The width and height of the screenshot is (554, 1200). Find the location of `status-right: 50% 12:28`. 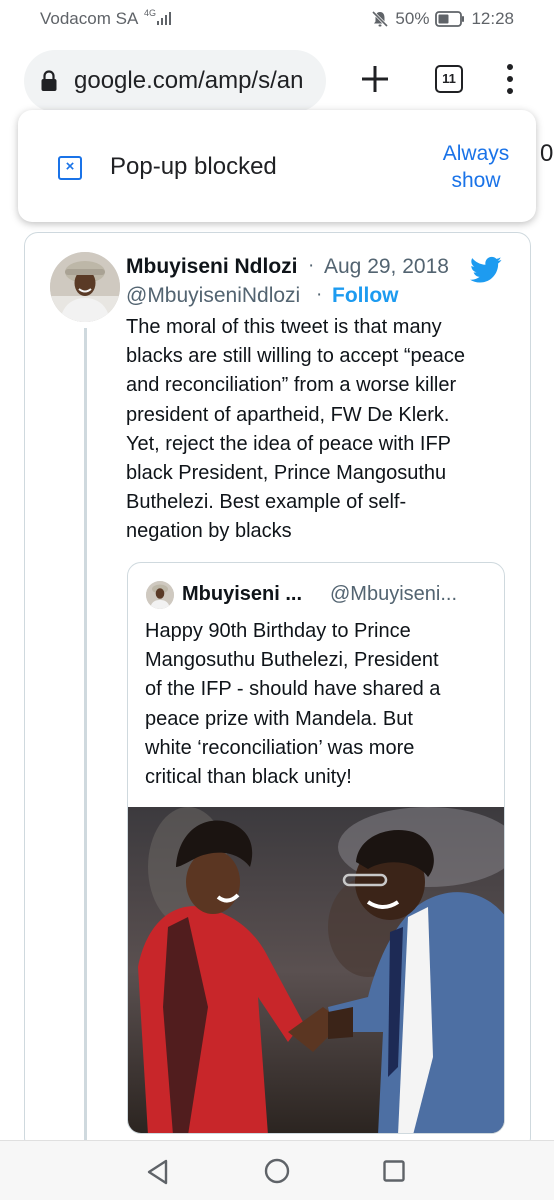

status-right: 50% 12:28 is located at coordinates (442, 19).